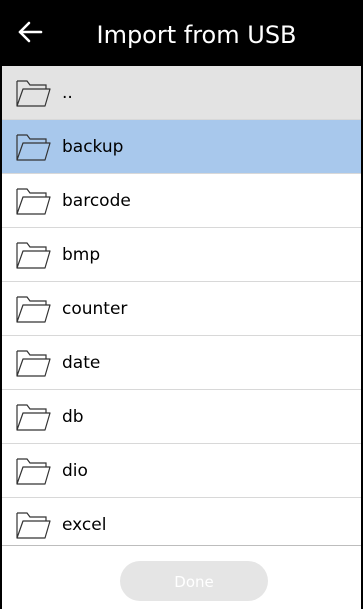 The height and width of the screenshot is (609, 363). What do you see at coordinates (181, 471) in the screenshot?
I see `list-item-dio: dio` at bounding box center [181, 471].